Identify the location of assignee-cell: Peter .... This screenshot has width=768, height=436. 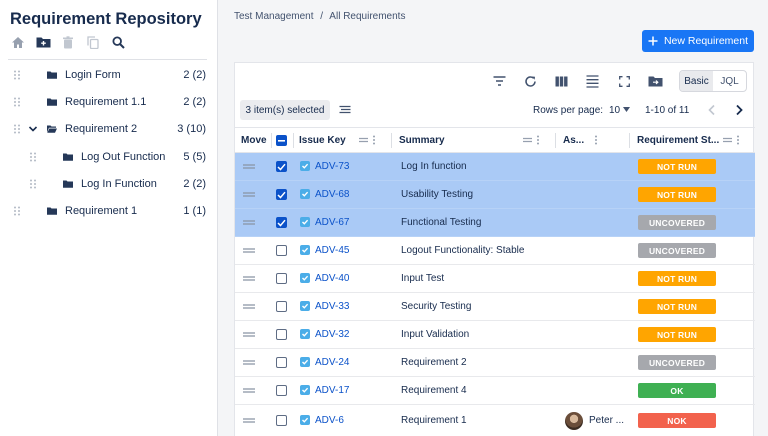
(594, 420).